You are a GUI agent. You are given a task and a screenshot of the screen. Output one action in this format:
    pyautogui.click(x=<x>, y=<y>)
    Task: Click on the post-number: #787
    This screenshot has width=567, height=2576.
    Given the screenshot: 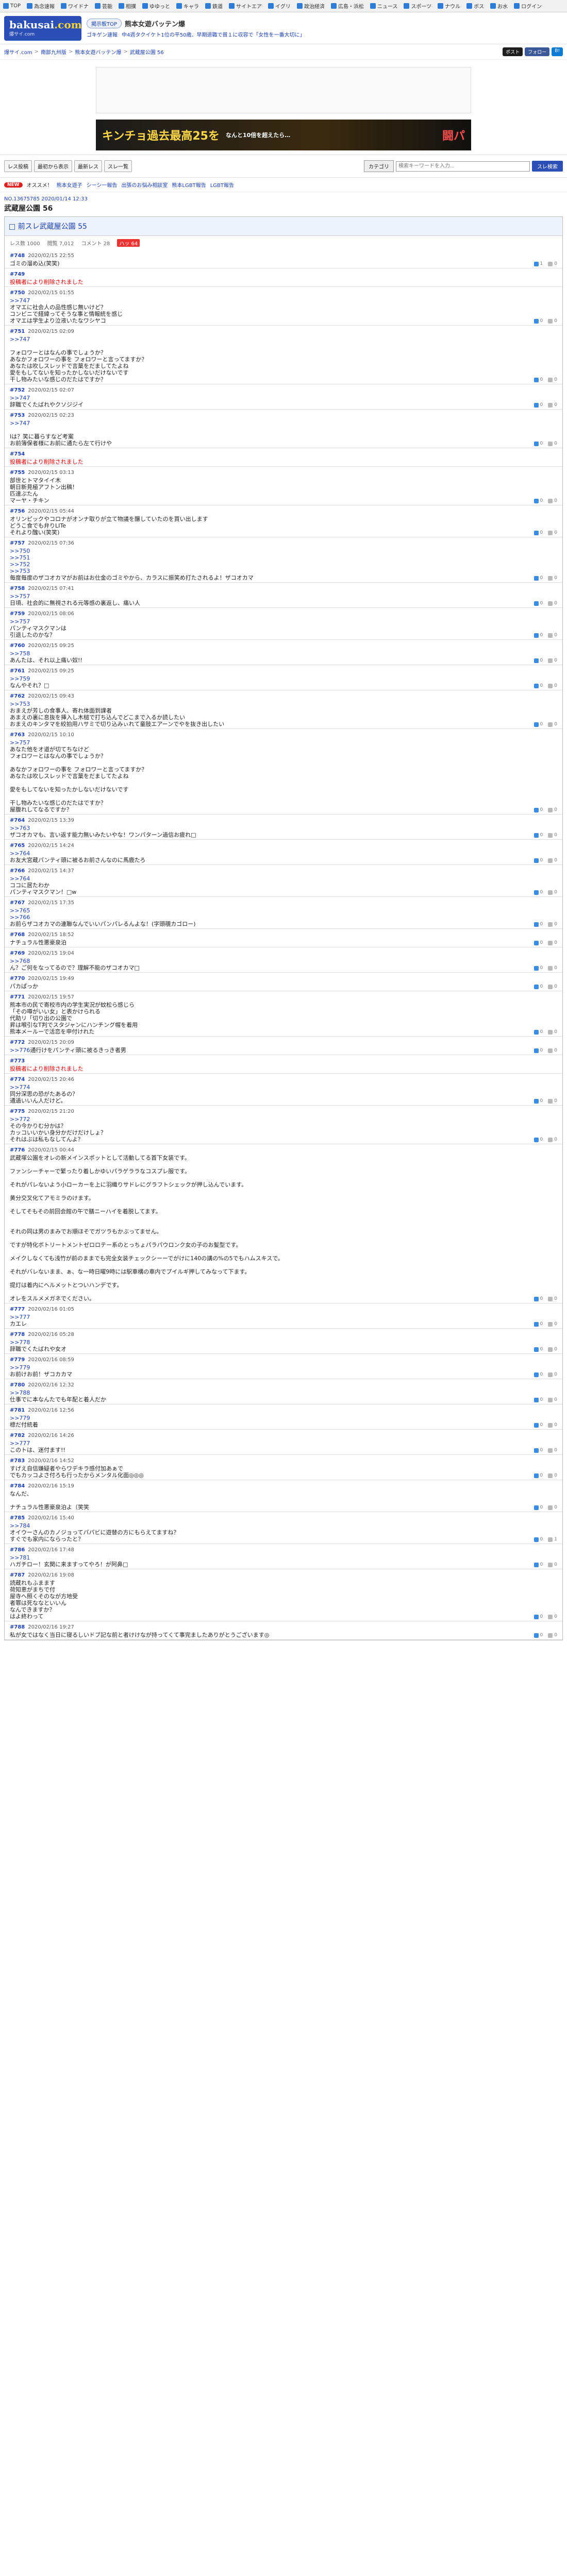 What is the action you would take?
    pyautogui.click(x=17, y=1575)
    